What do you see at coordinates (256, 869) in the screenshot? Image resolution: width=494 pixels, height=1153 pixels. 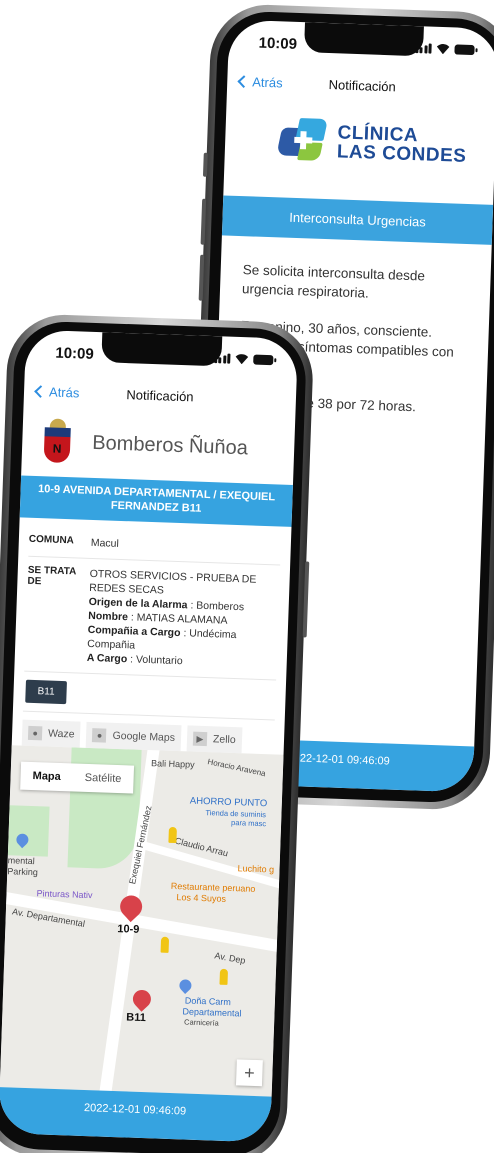 I see `map-poi-label: Luchito g` at bounding box center [256, 869].